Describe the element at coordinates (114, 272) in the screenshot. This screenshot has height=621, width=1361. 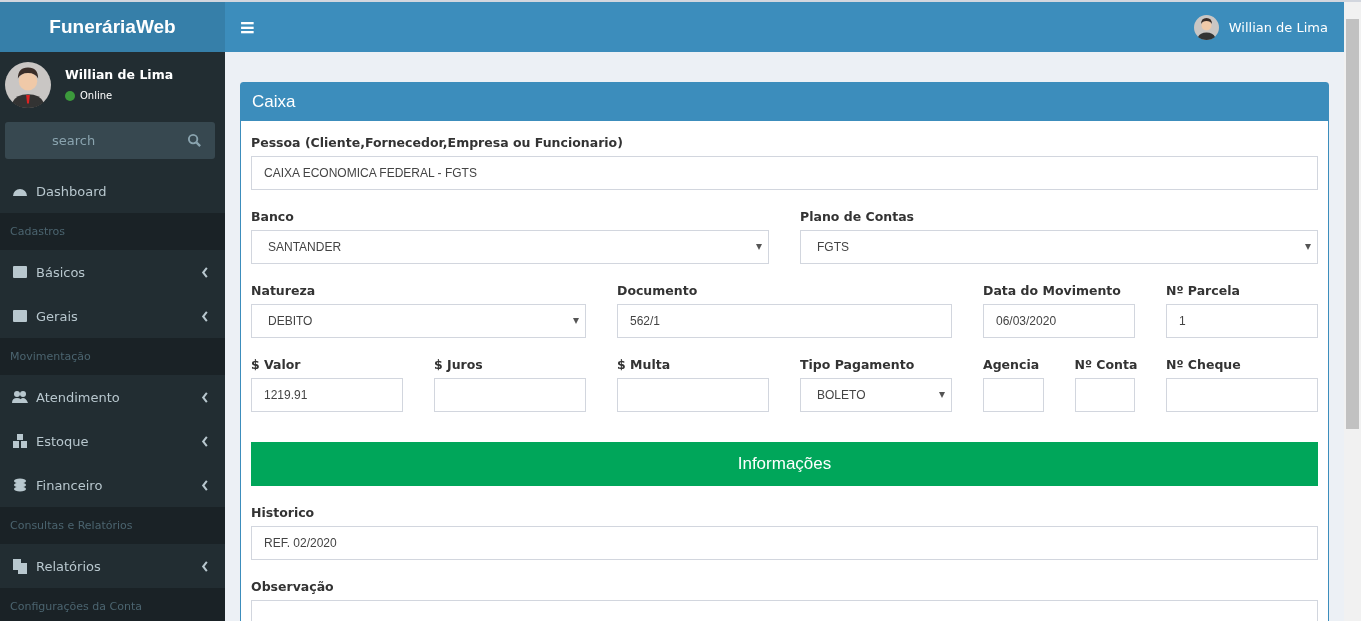
I see `sidebar-item: Básicos` at that location.